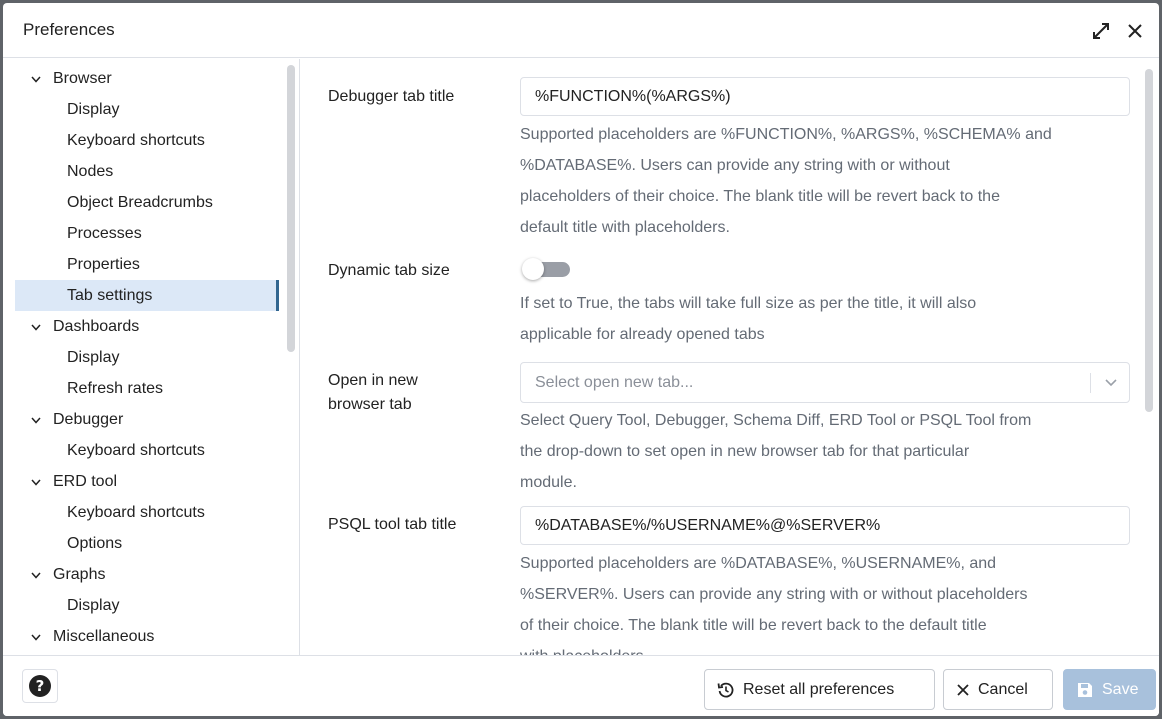 Image resolution: width=1162 pixels, height=719 pixels. I want to click on reset-button-label: Reset all preferences, so click(819, 689).